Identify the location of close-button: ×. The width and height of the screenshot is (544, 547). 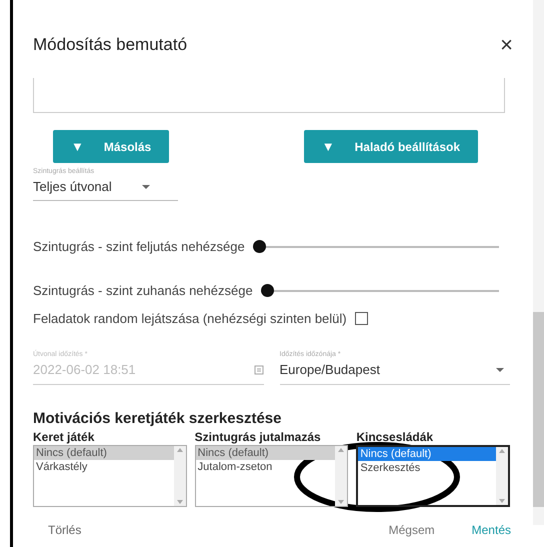
(506, 45).